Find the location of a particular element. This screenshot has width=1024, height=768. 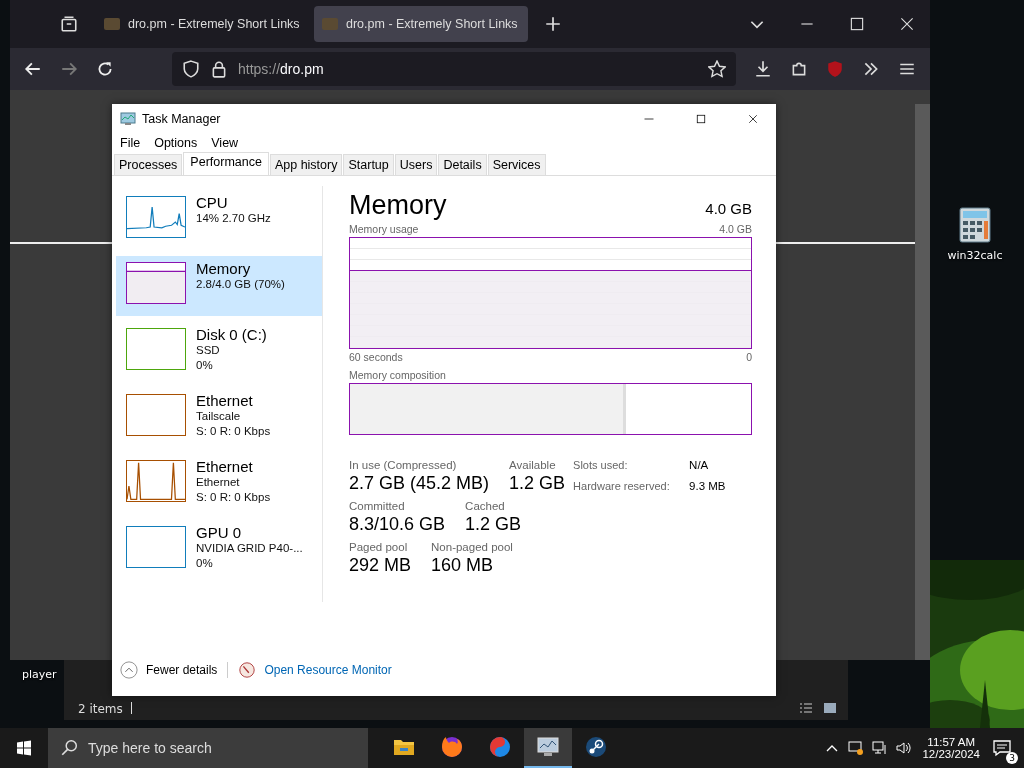

gauge-icon is located at coordinates (247, 670).